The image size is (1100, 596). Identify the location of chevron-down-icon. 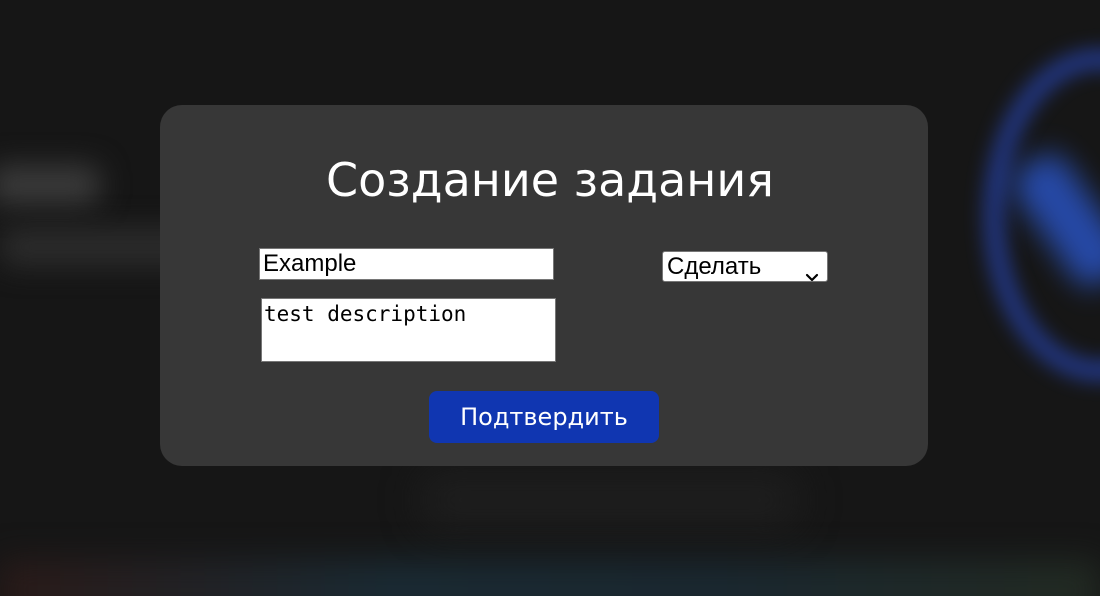
(812, 271).